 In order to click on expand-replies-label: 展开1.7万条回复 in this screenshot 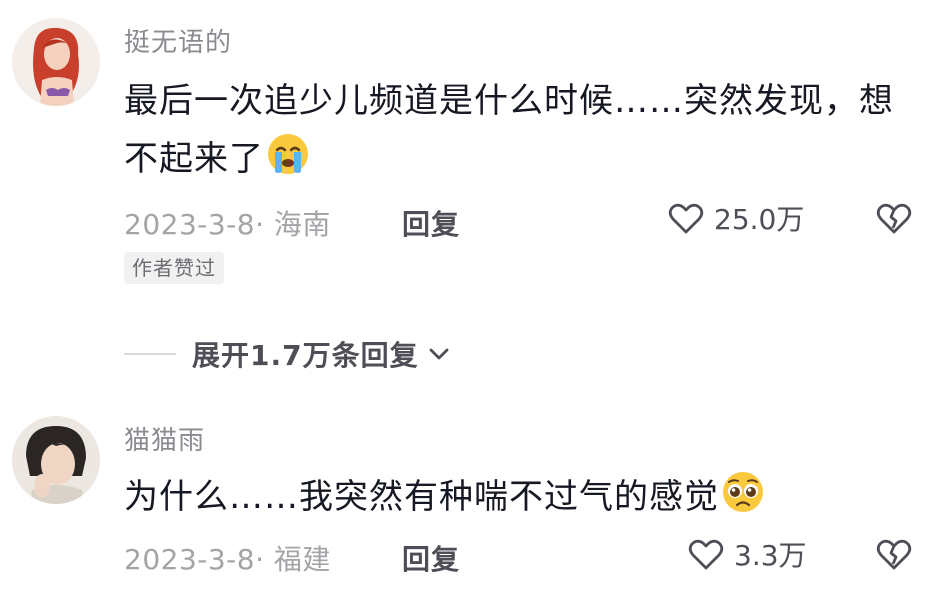, I will do `click(305, 355)`.